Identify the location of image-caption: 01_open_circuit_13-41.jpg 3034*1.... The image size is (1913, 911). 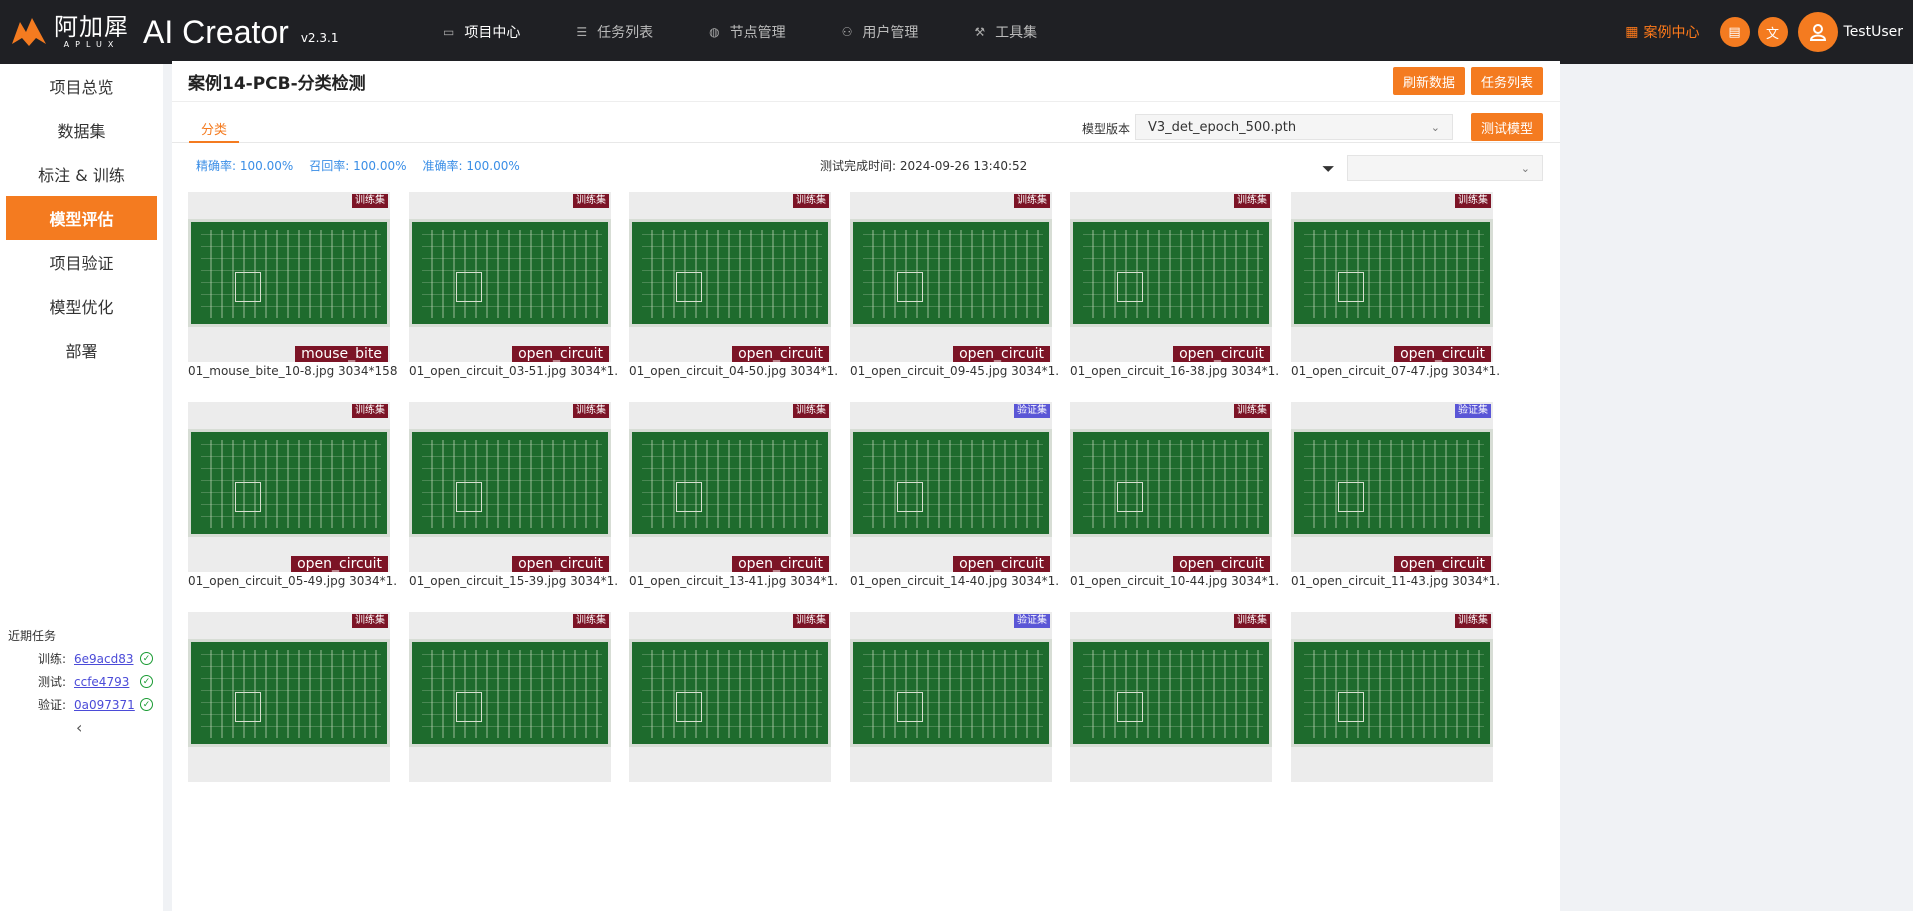
(734, 581).